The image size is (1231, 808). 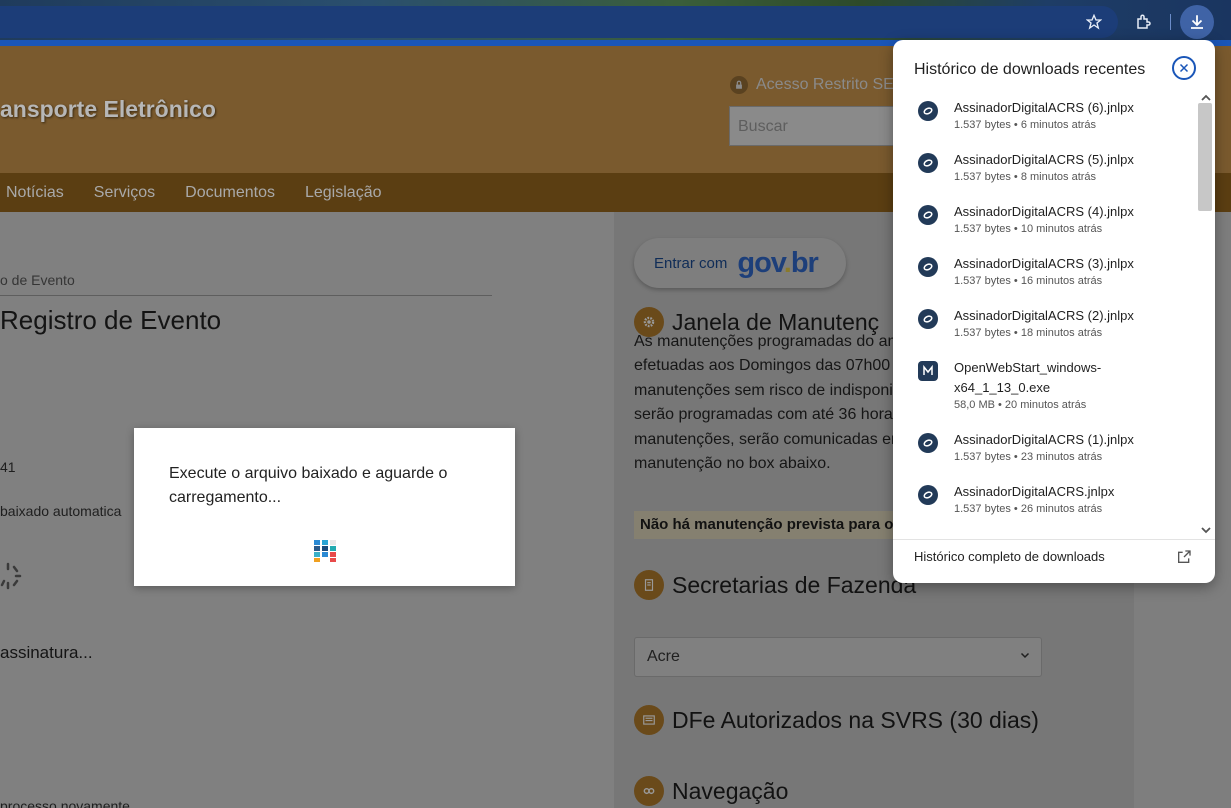 What do you see at coordinates (1025, 125) in the screenshot?
I see `download-file-meta: 1.537 bytes • 6 minutos atrás` at bounding box center [1025, 125].